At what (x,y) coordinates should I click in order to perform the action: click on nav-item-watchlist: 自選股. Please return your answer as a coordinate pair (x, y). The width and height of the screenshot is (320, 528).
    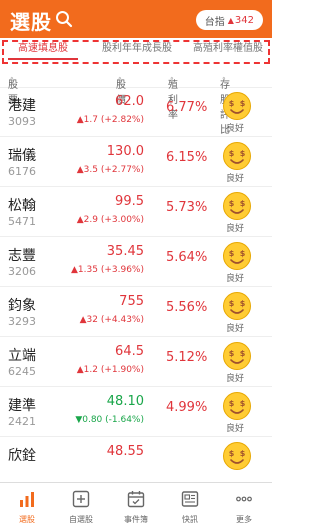
    Looking at the image, I should click on (81, 505).